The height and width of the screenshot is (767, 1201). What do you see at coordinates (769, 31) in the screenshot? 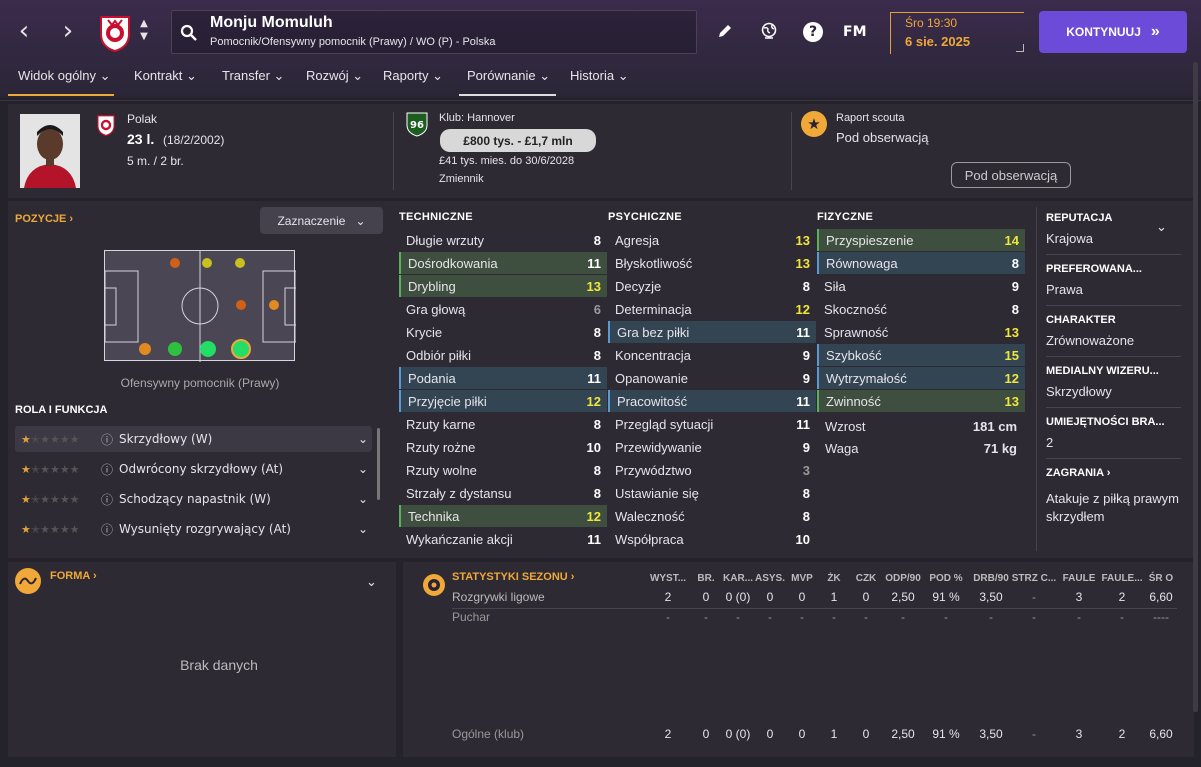
I see `world-icon` at bounding box center [769, 31].